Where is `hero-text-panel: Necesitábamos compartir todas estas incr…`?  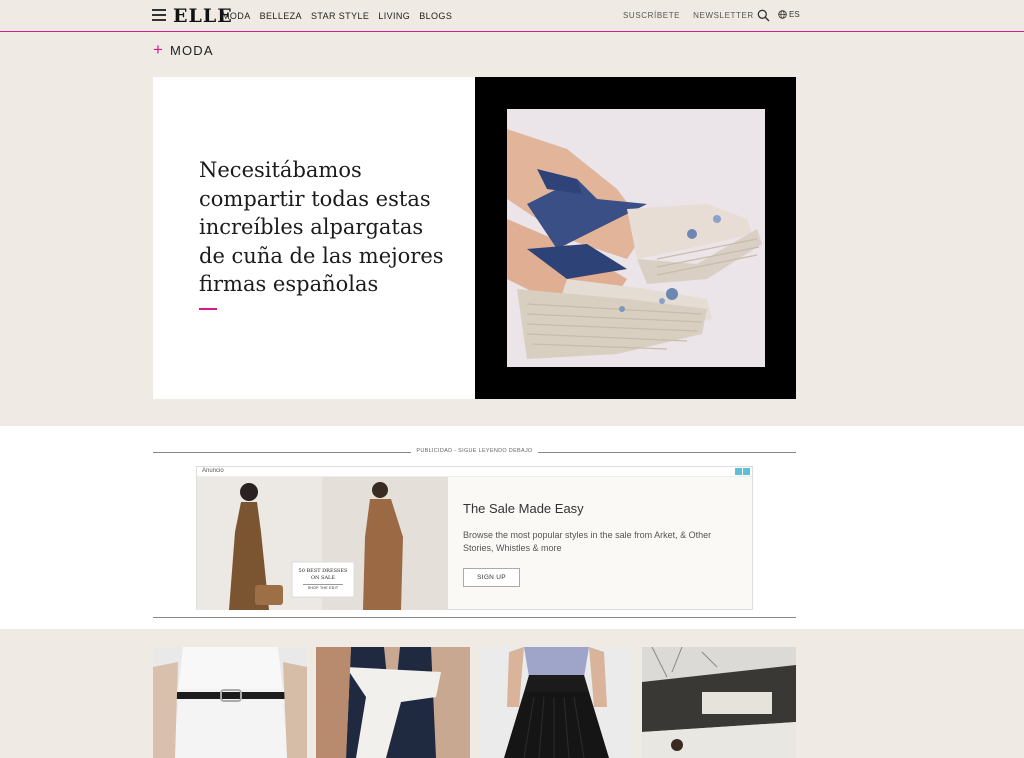 hero-text-panel: Necesitábamos compartir todas estas incr… is located at coordinates (314, 238).